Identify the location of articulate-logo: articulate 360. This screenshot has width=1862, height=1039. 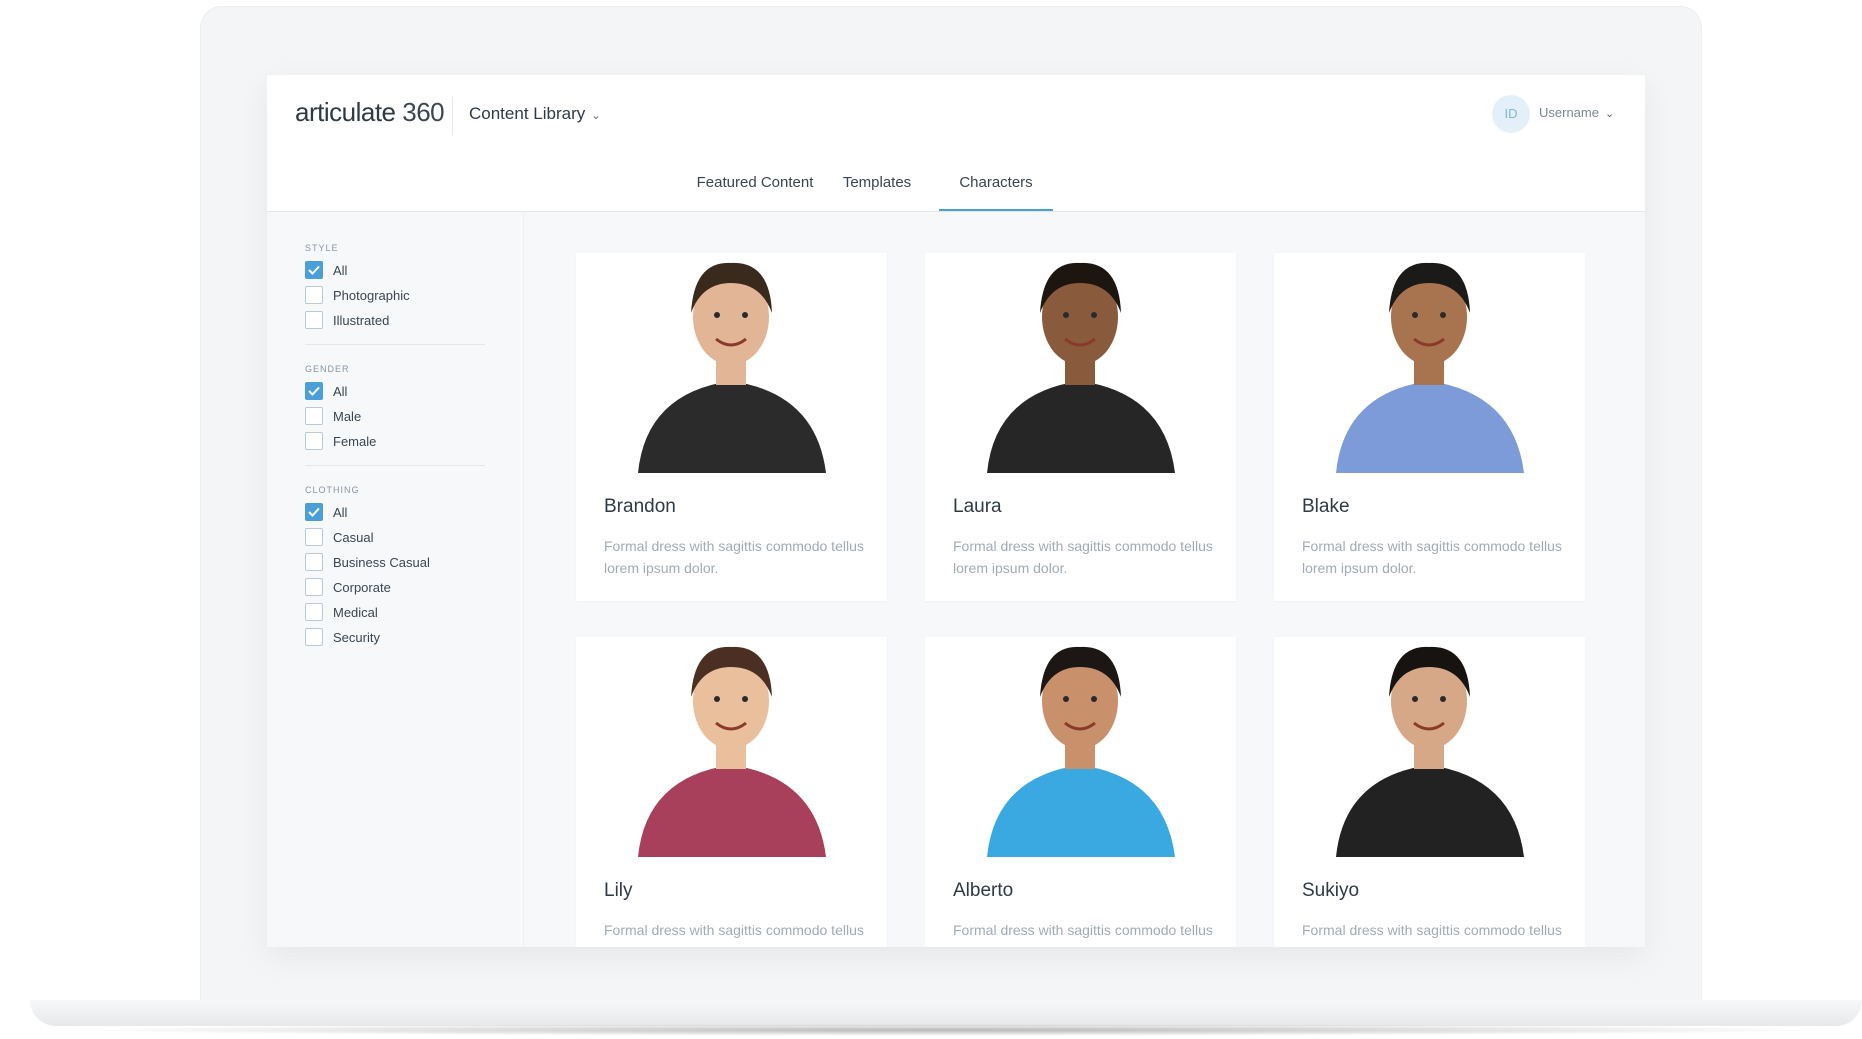
(370, 112).